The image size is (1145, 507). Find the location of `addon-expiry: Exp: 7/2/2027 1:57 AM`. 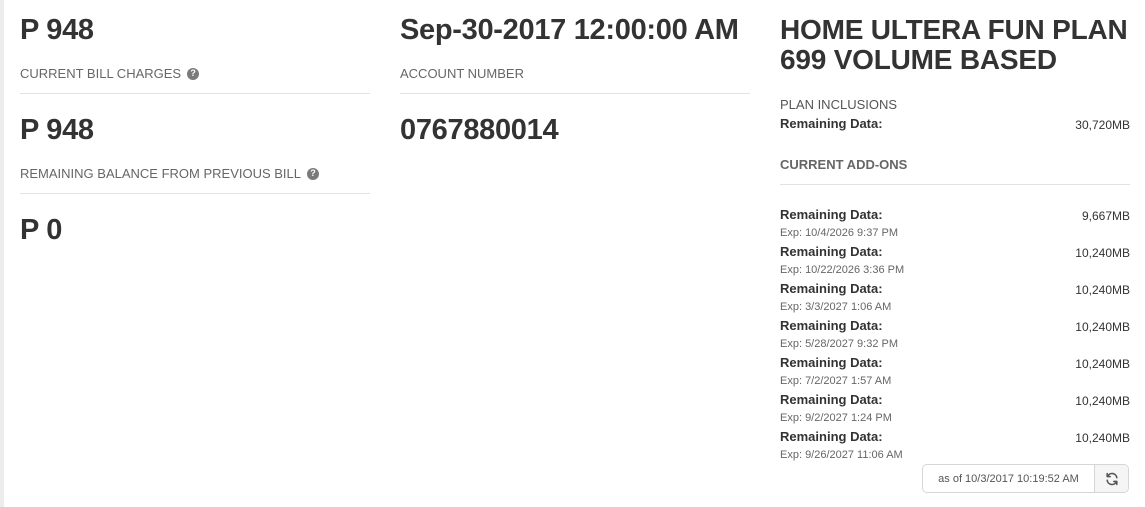

addon-expiry: Exp: 7/2/2027 1:57 AM is located at coordinates (836, 381).